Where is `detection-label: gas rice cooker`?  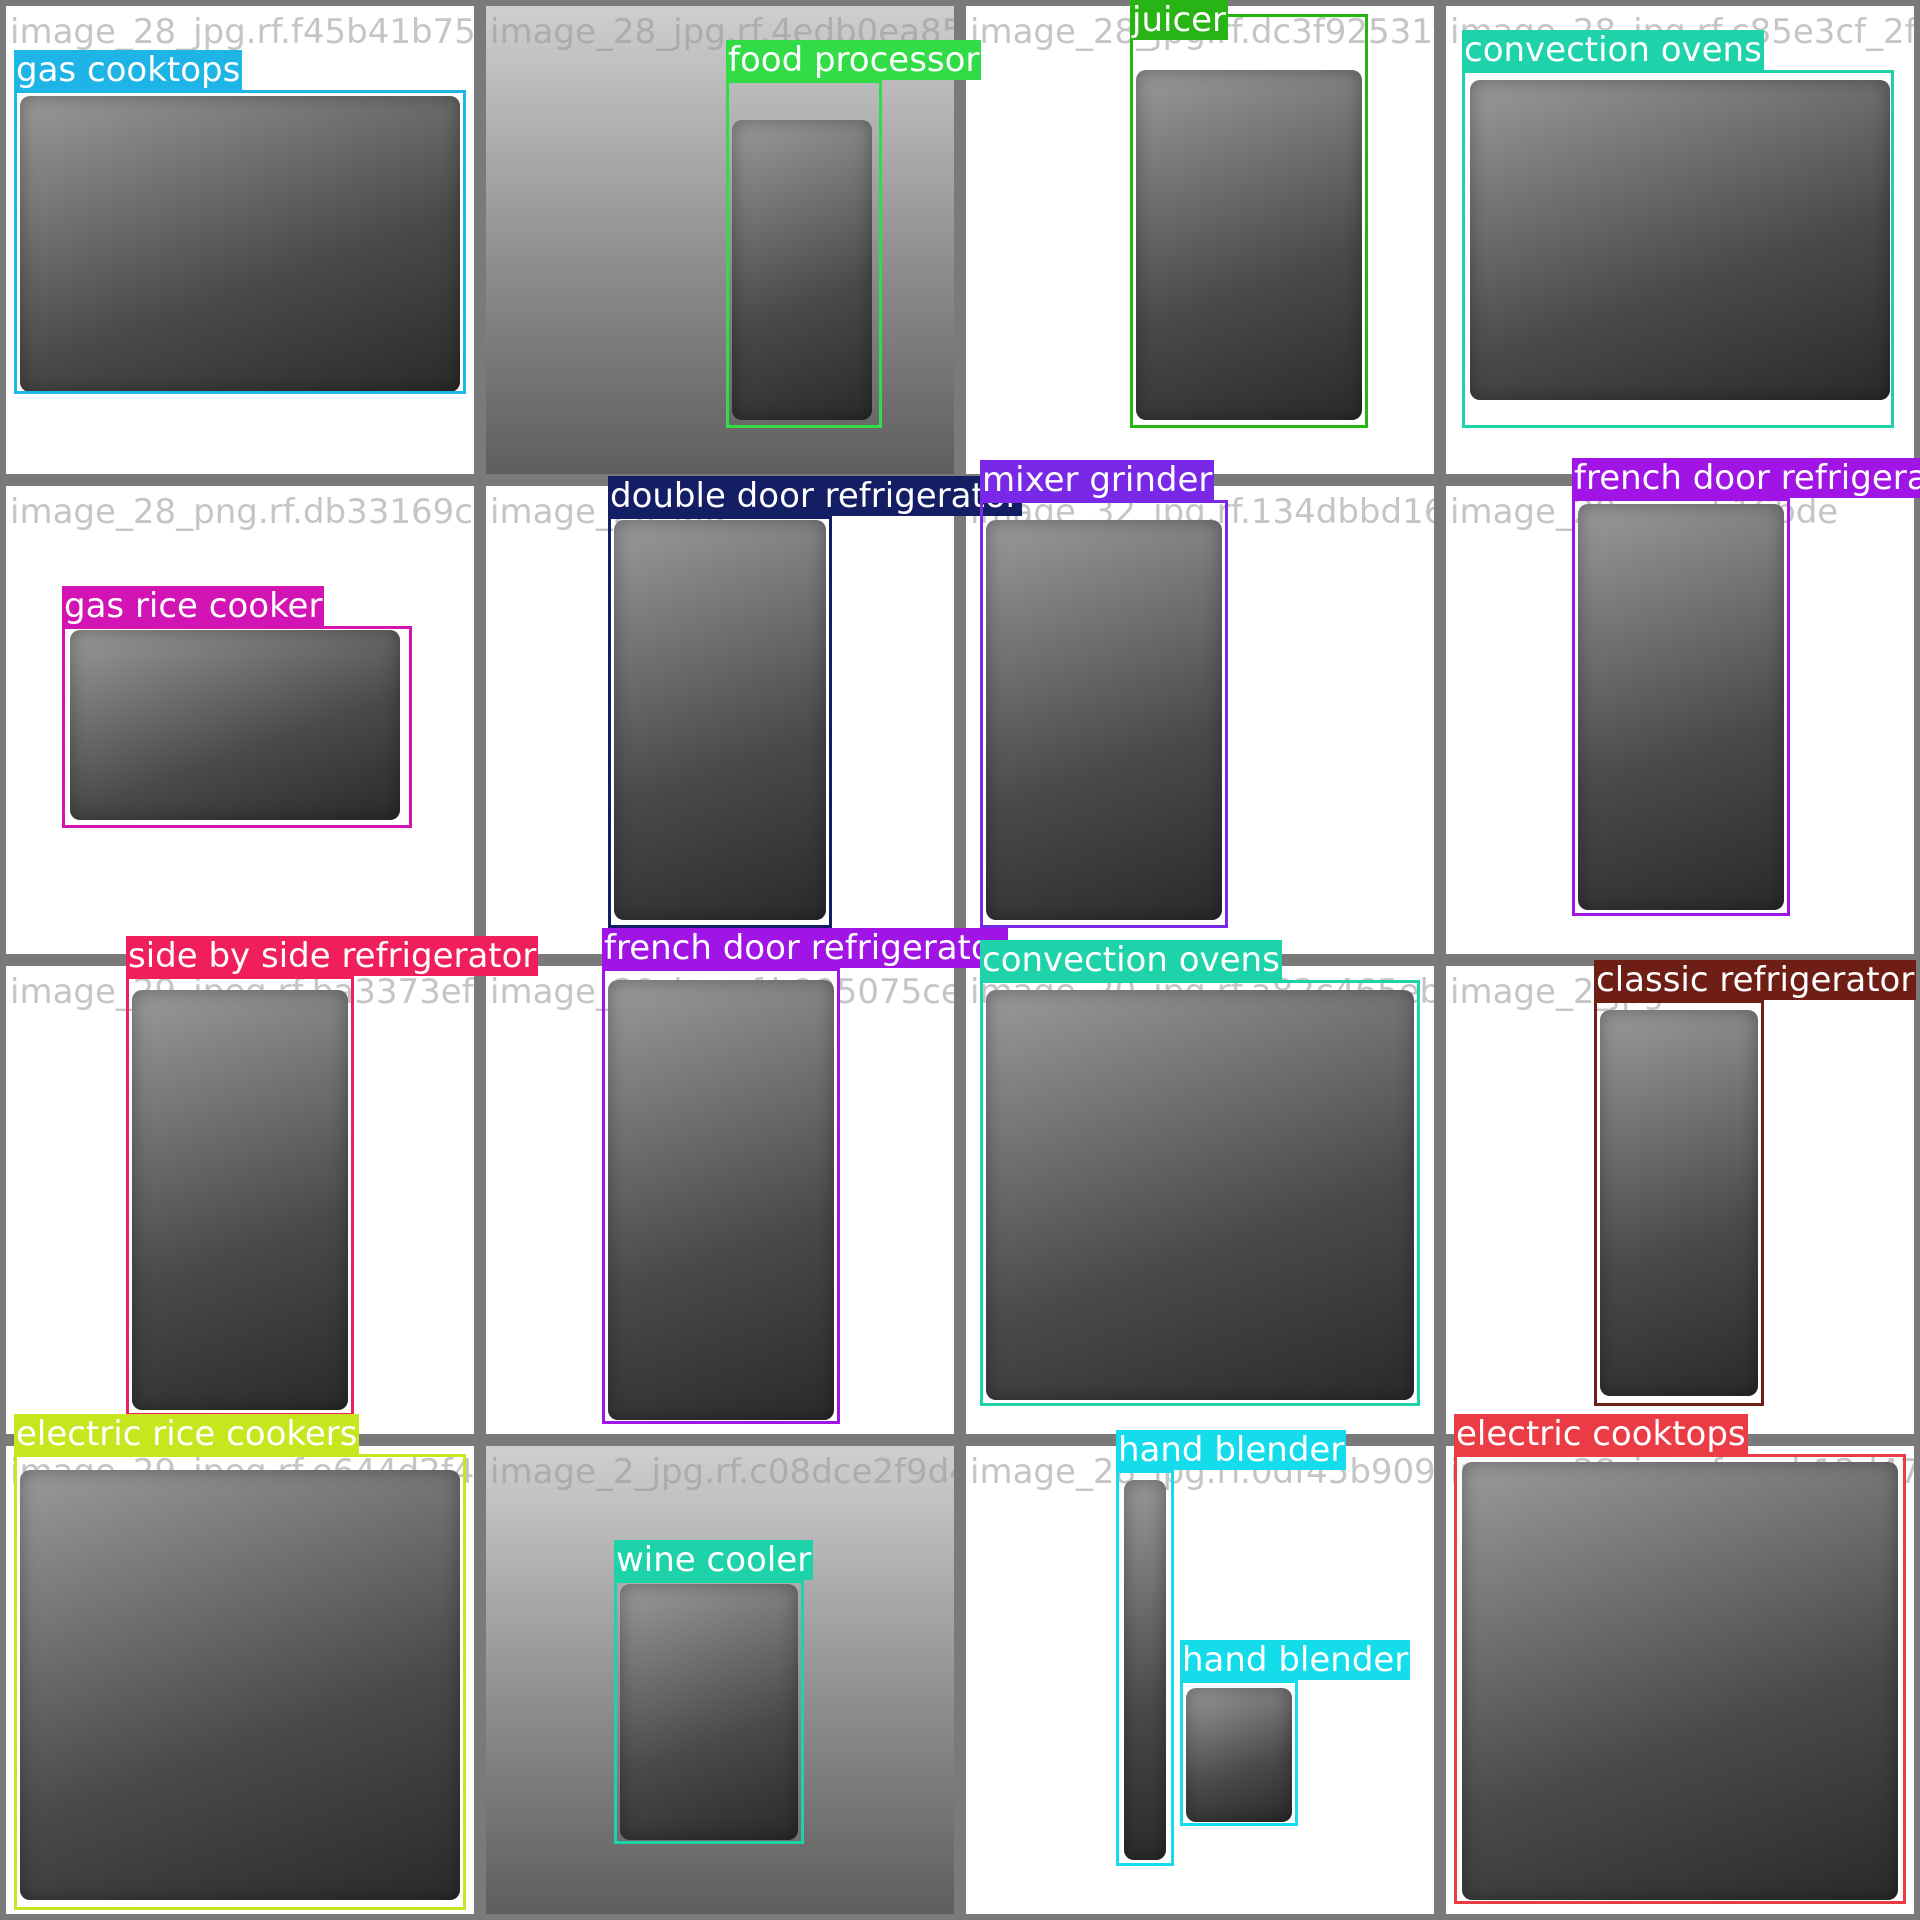
detection-label: gas rice cooker is located at coordinates (193, 606).